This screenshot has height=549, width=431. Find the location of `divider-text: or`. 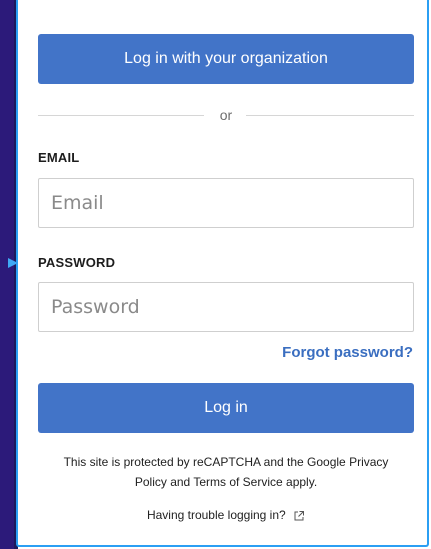

divider-text: or is located at coordinates (226, 115).